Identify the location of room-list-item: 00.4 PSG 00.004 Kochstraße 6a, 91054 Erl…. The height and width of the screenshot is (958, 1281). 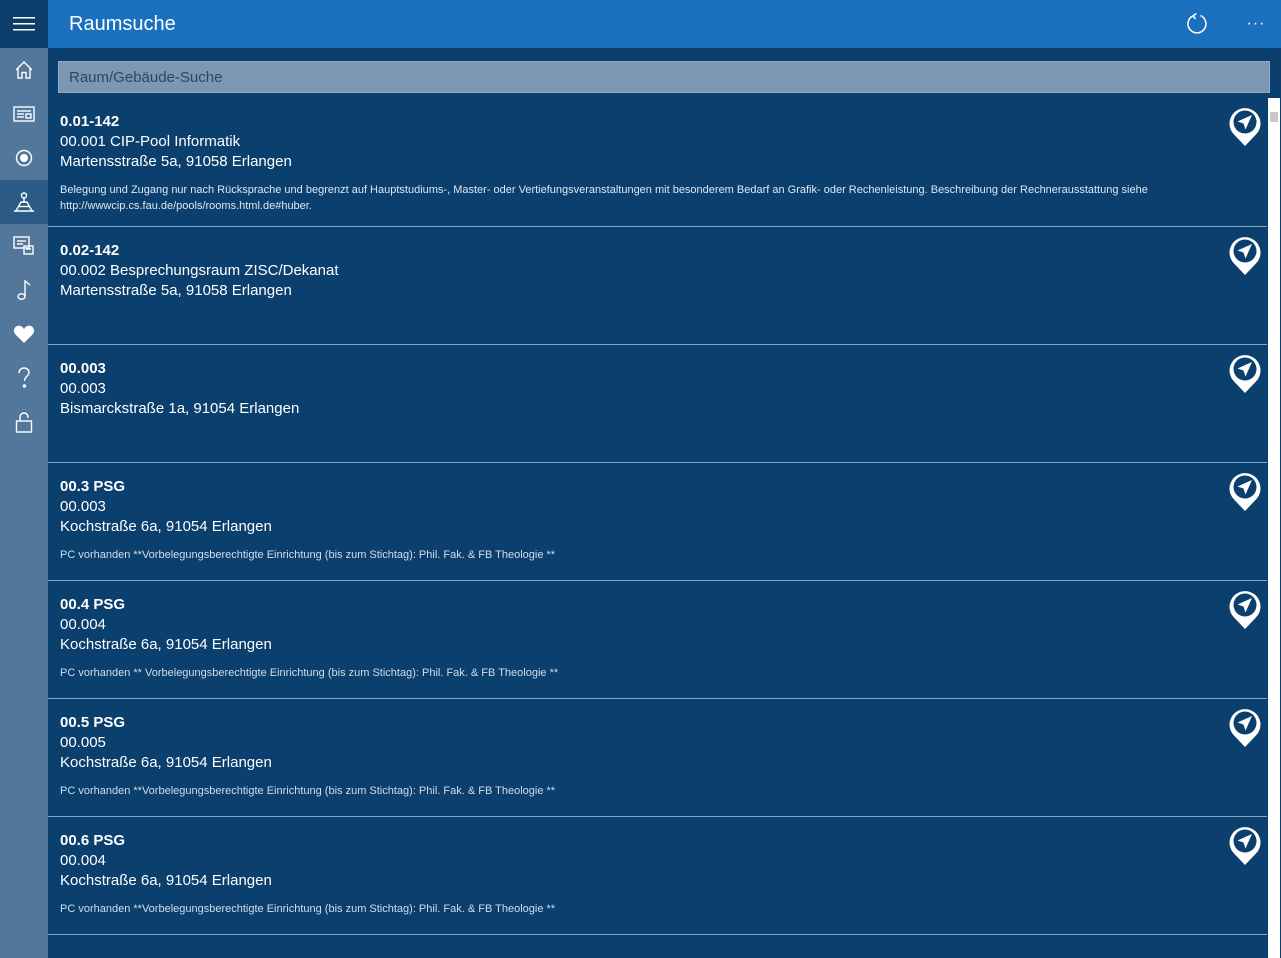
(657, 640).